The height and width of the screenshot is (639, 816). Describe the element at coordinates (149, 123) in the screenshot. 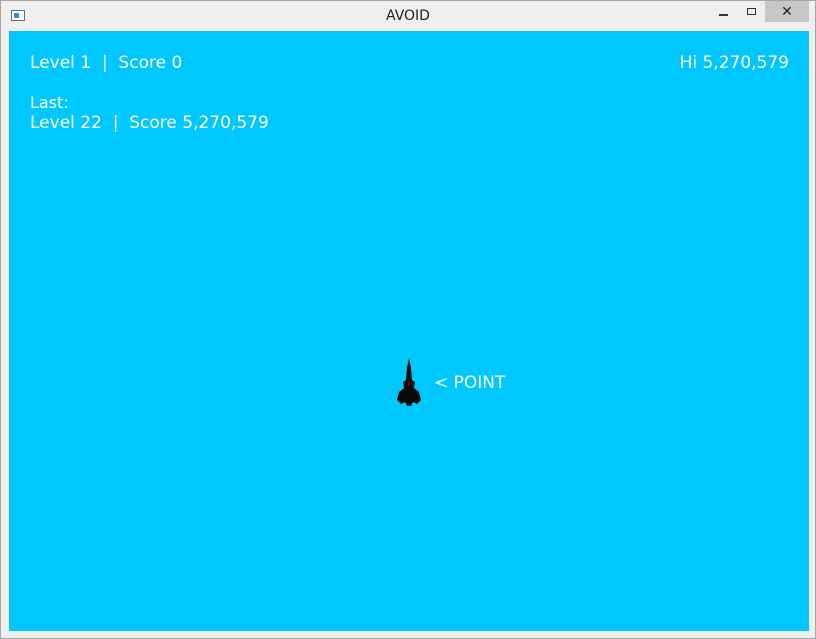

I see `last-level-score: Level 22 | Score 5,270,579` at that location.